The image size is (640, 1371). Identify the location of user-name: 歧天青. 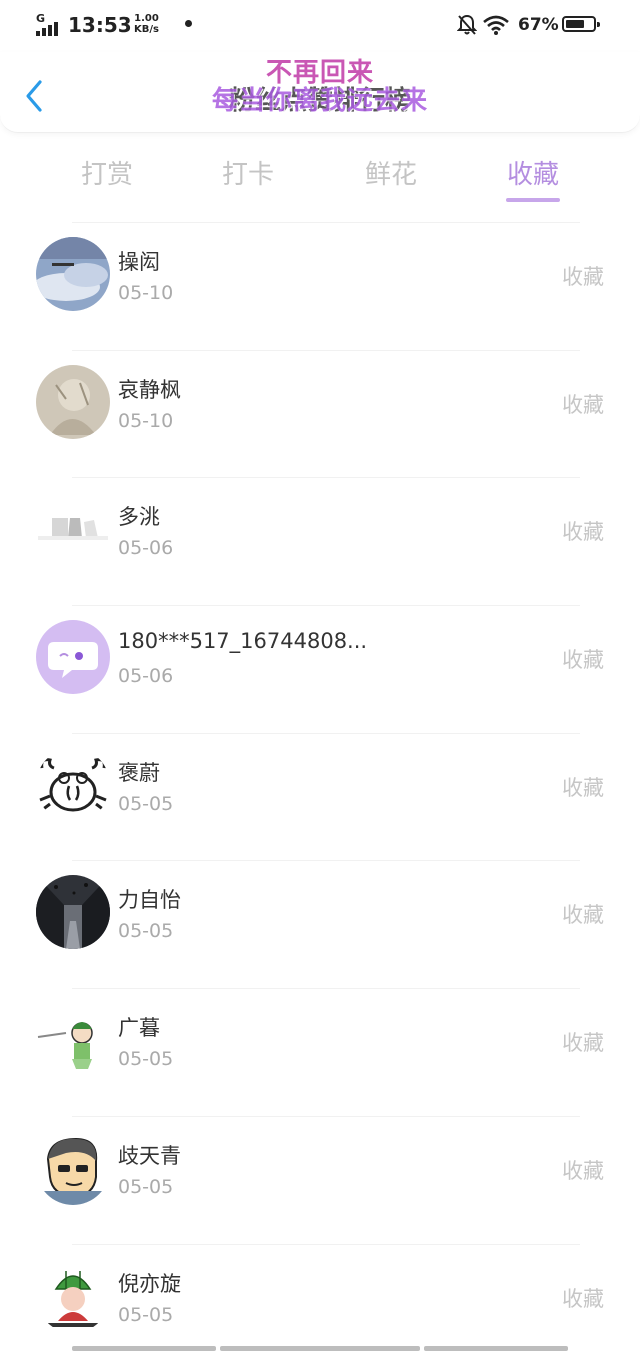
(149, 1155).